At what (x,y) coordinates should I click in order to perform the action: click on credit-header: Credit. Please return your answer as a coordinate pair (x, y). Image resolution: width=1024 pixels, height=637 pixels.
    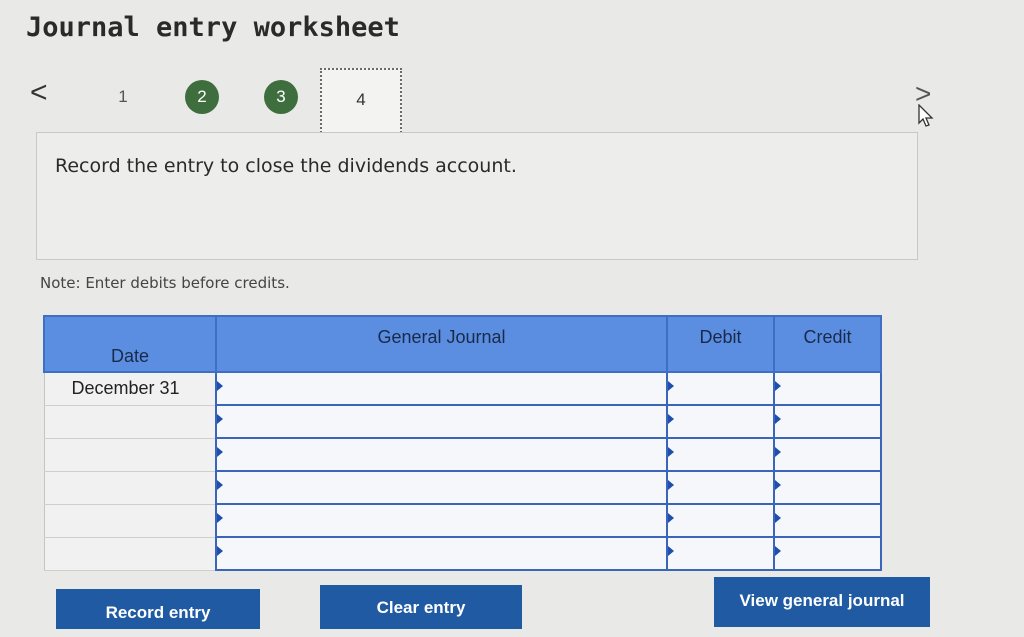
    Looking at the image, I should click on (827, 344).